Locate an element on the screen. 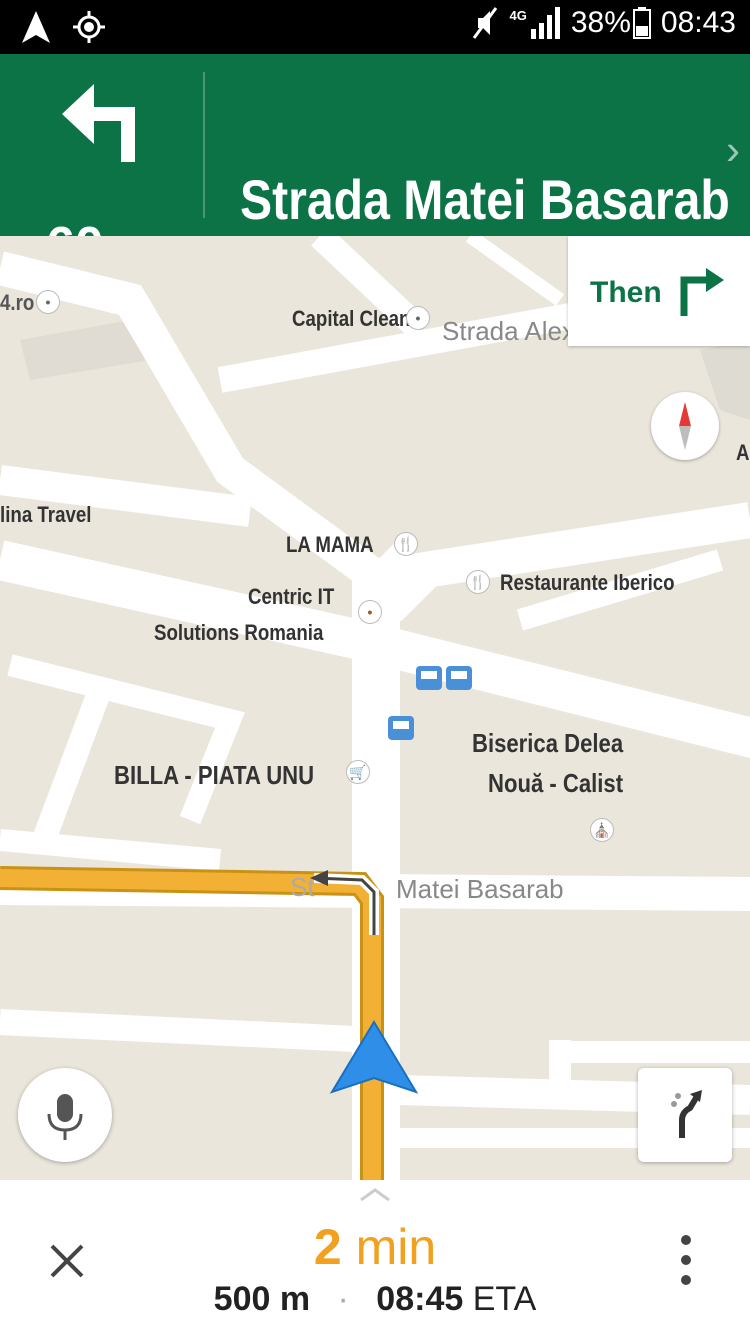 The image size is (750, 1334). place-label: A is located at coordinates (743, 452).